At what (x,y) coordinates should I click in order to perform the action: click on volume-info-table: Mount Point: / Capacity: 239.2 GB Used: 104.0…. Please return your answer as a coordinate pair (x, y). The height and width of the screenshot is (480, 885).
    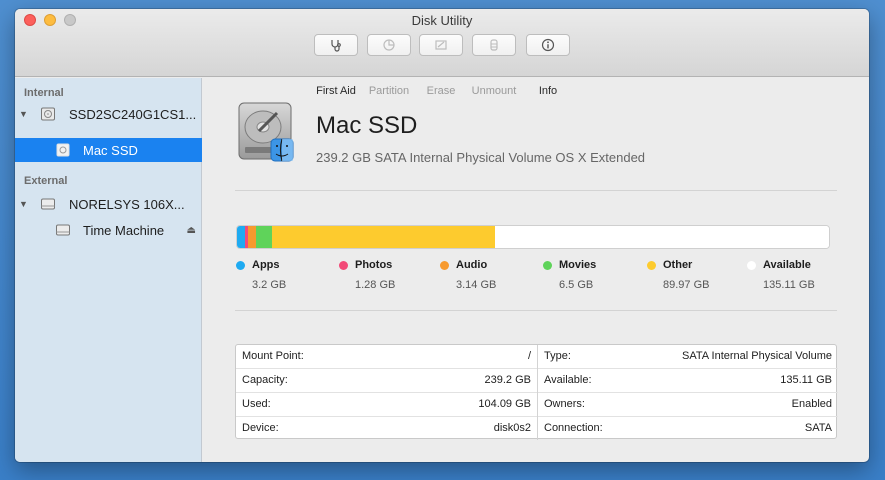
    Looking at the image, I should click on (536, 392).